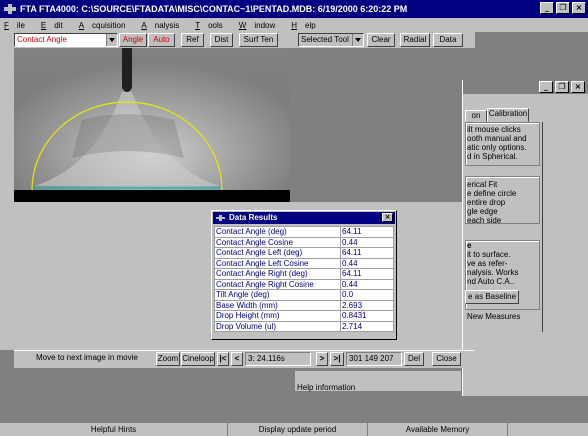 This screenshot has height=436, width=588. Describe the element at coordinates (497, 147) in the screenshot. I see `instructions-line-3: atic only options.` at that location.